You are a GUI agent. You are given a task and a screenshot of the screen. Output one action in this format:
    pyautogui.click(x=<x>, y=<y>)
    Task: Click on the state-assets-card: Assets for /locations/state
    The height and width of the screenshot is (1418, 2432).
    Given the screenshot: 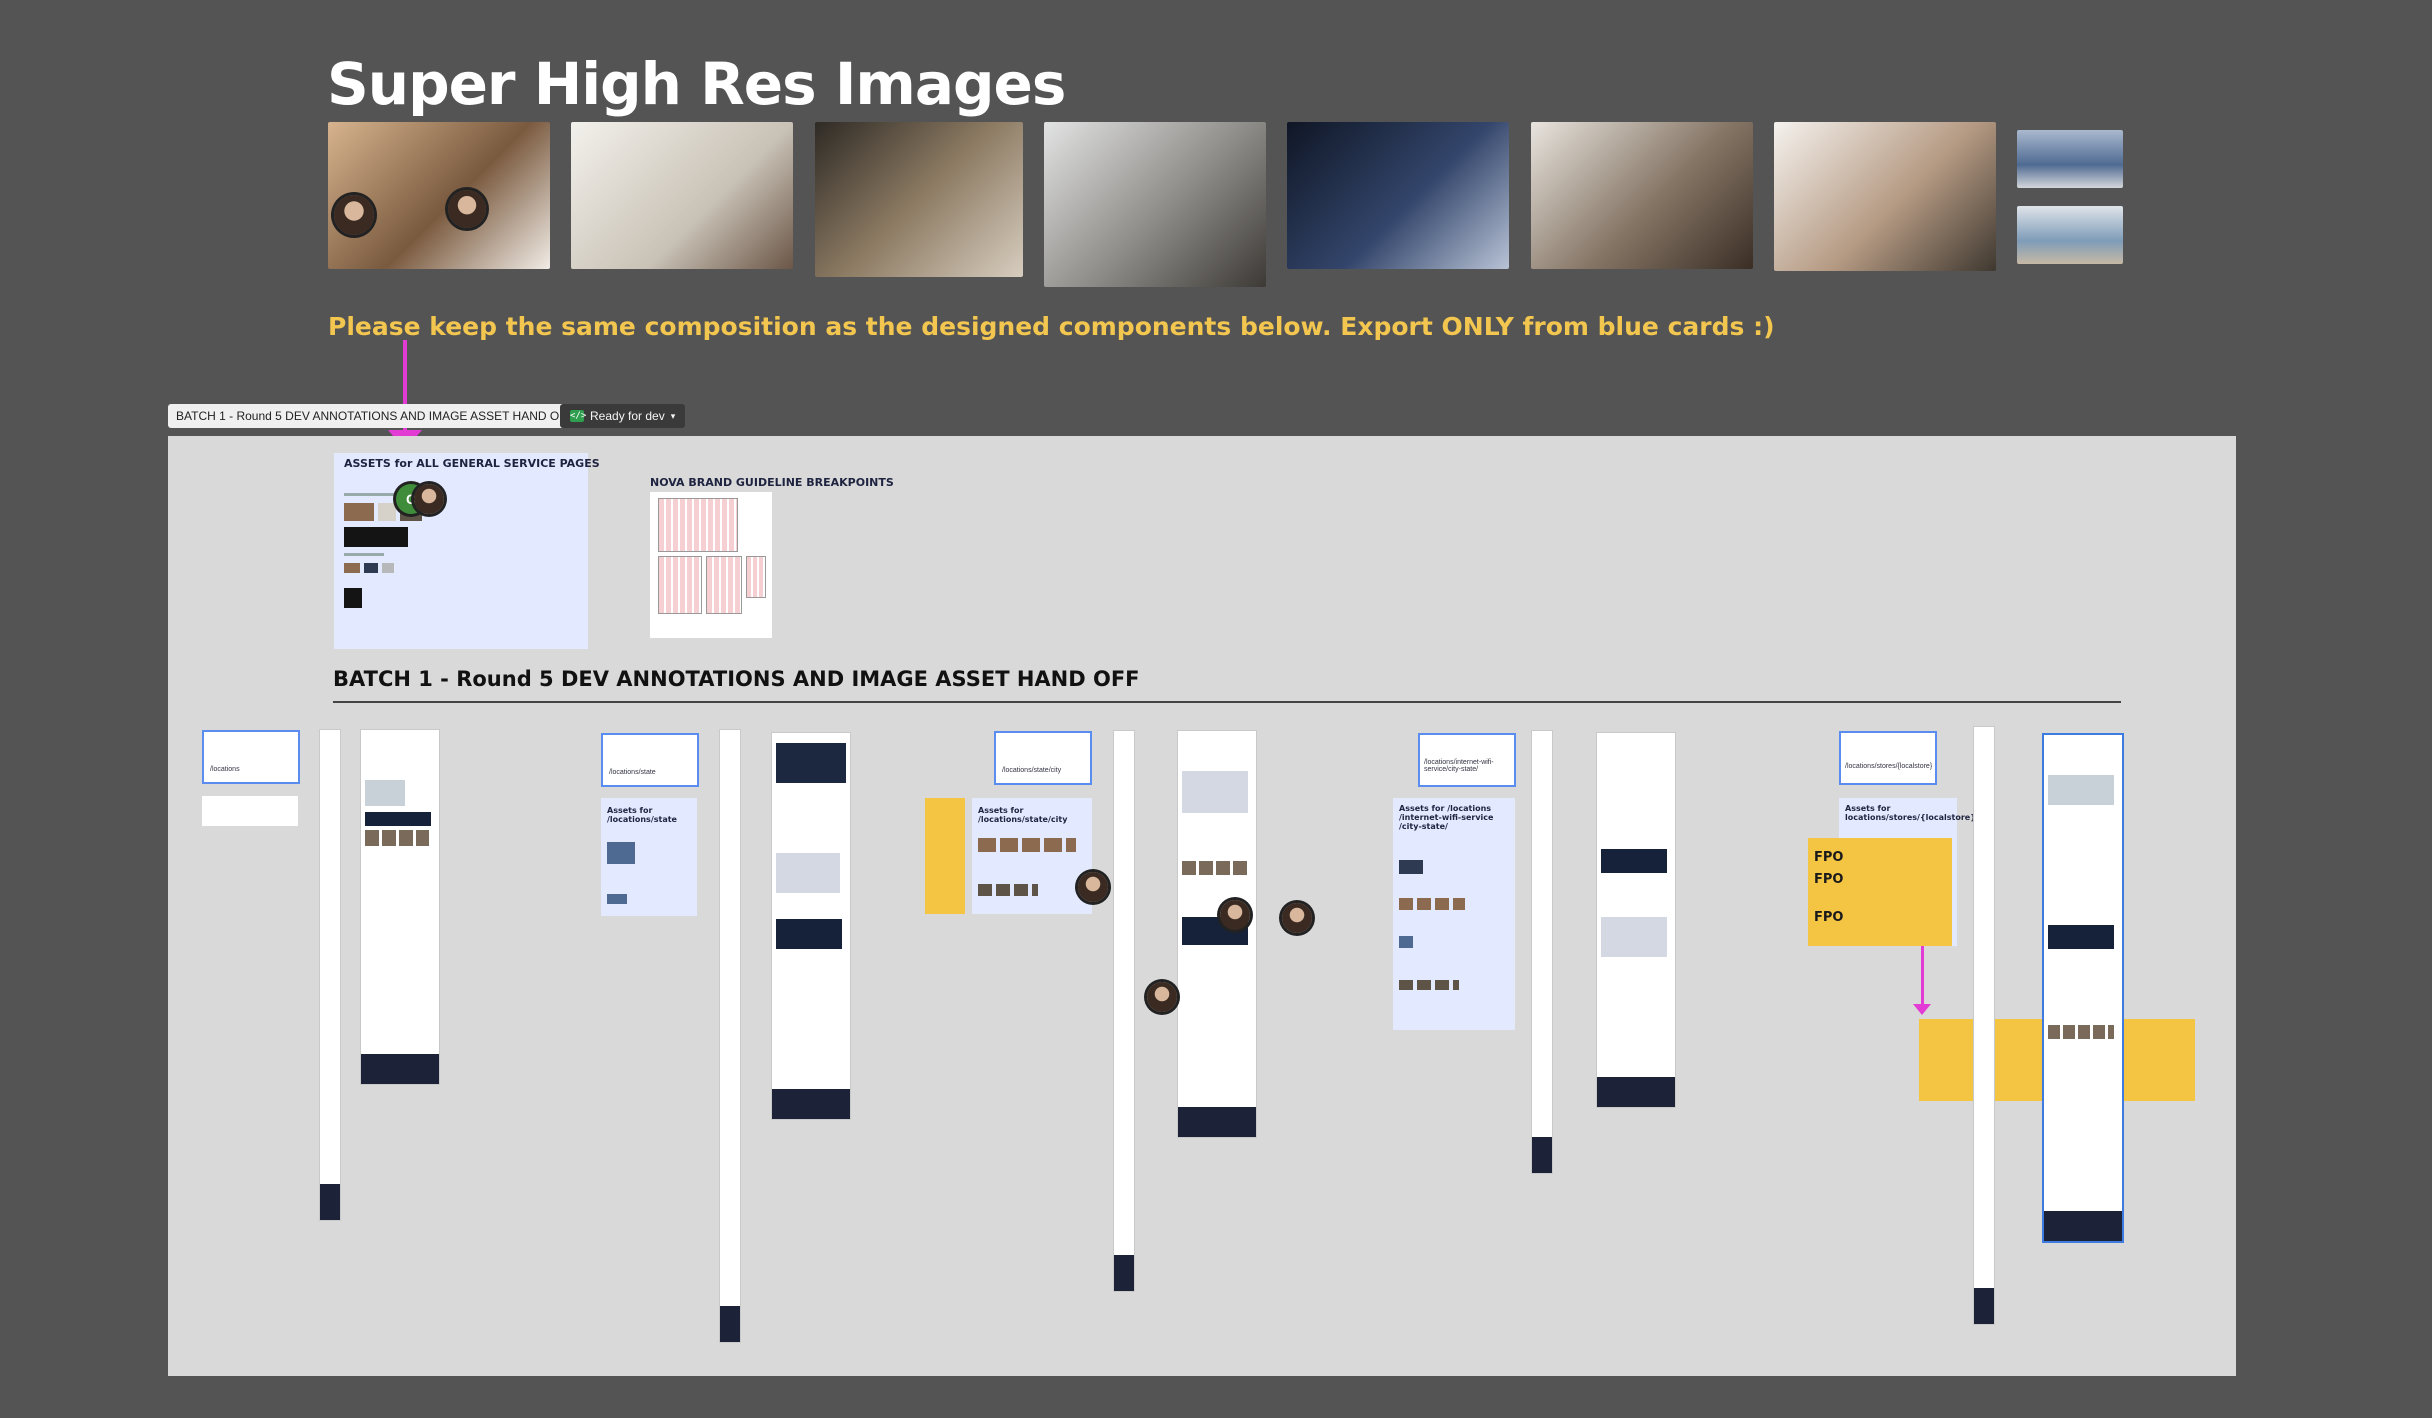 What is the action you would take?
    pyautogui.click(x=649, y=857)
    